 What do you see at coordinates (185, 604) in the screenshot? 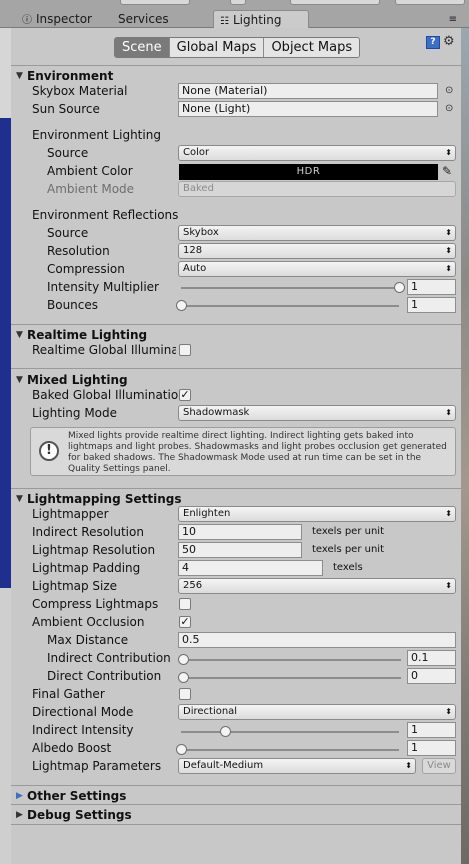
I see `compress-lightmaps-checkbox` at bounding box center [185, 604].